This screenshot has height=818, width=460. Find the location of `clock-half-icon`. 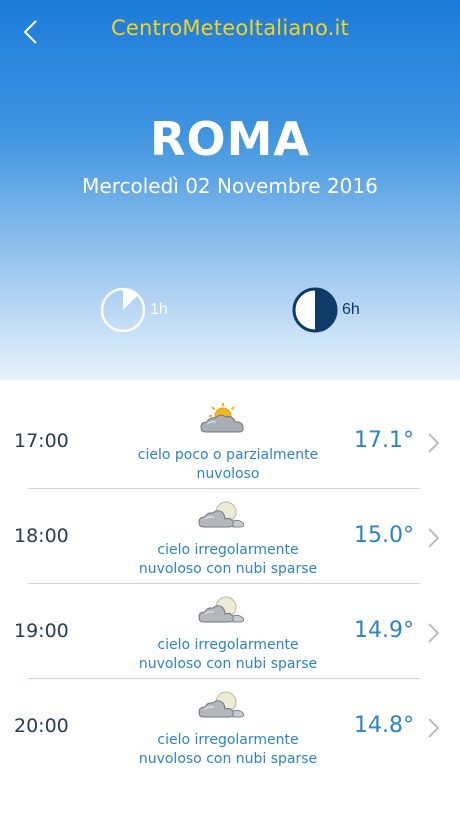

clock-half-icon is located at coordinates (315, 310).